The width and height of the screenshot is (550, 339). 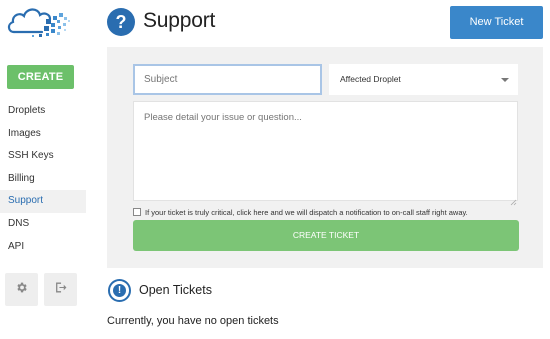 What do you see at coordinates (175, 290) in the screenshot?
I see `open-tickets-title: Open Tickets` at bounding box center [175, 290].